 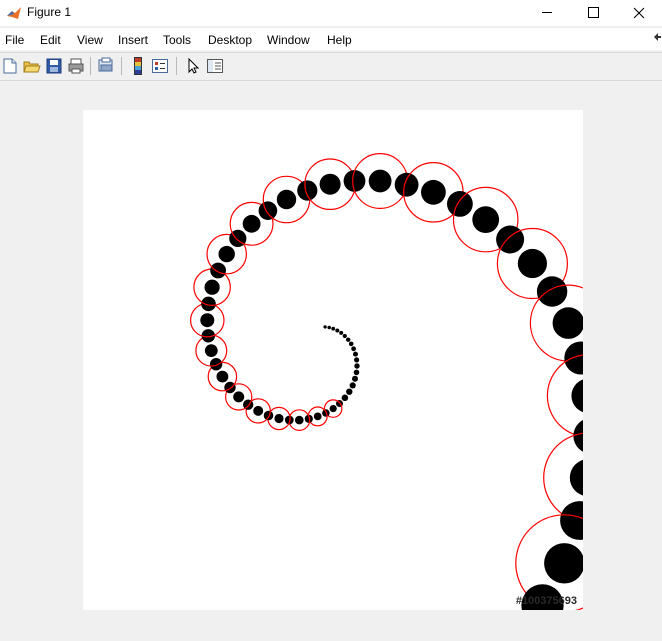 What do you see at coordinates (657, 38) in the screenshot?
I see `dock-arrow-icon` at bounding box center [657, 38].